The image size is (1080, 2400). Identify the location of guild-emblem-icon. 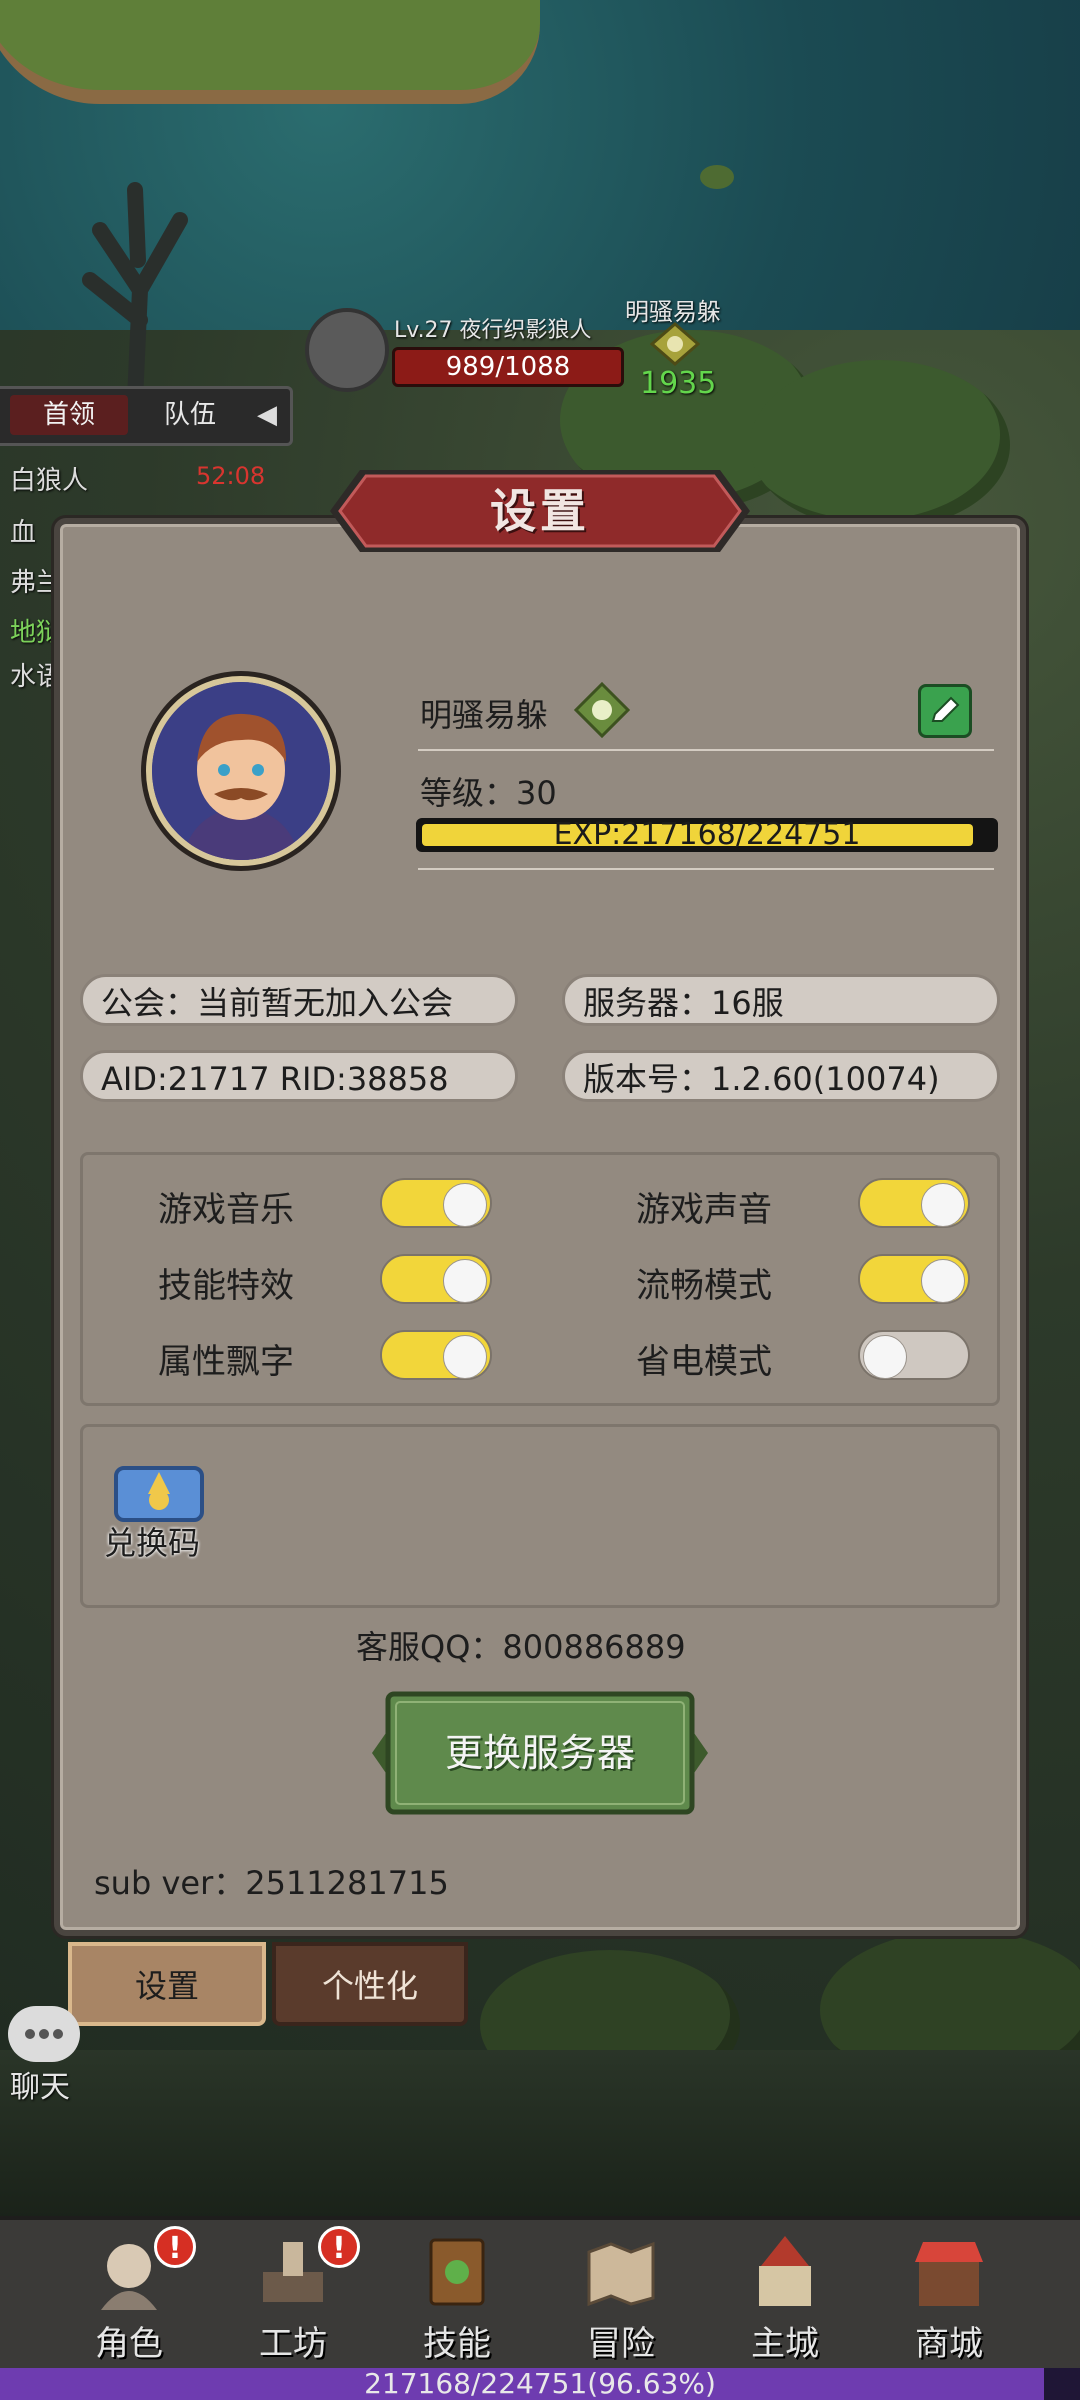
(675, 344).